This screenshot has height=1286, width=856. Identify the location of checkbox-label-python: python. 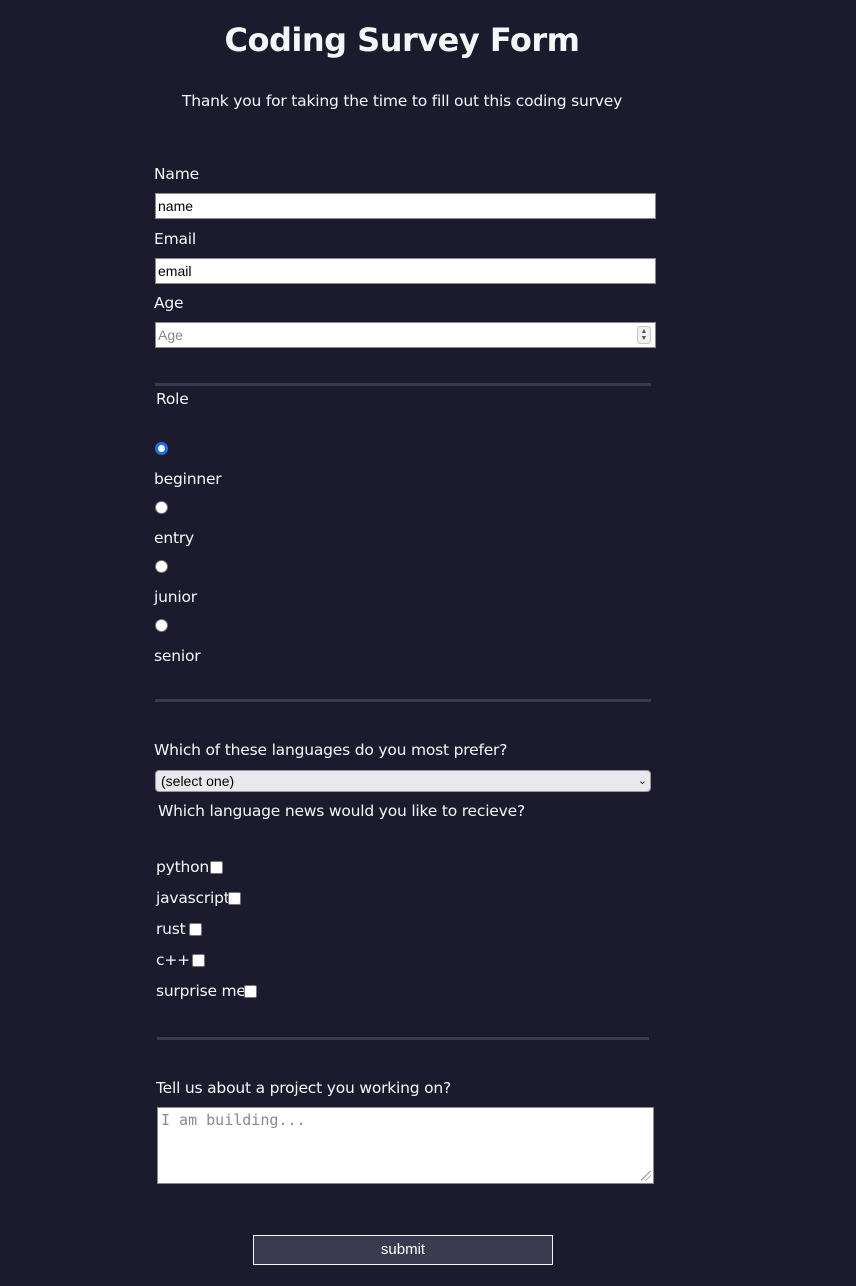
(183, 867).